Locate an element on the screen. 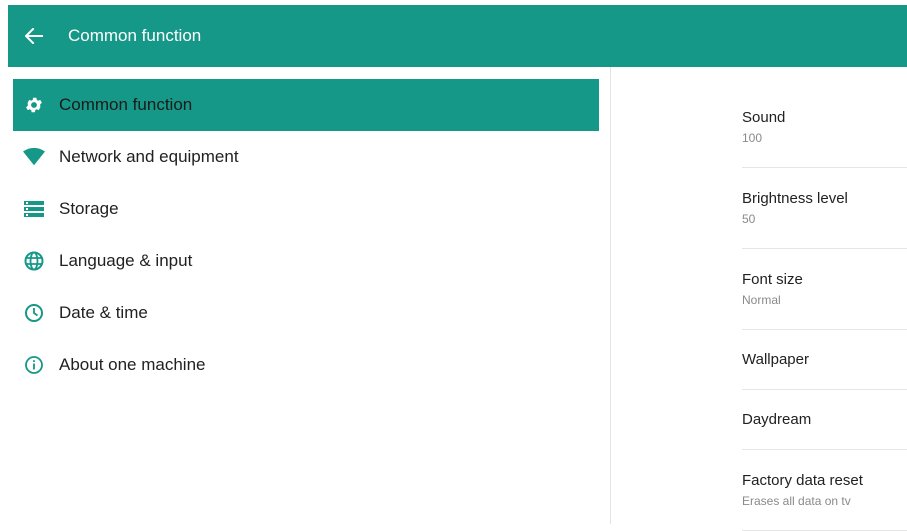  setting-summary: Normal is located at coordinates (761, 300).